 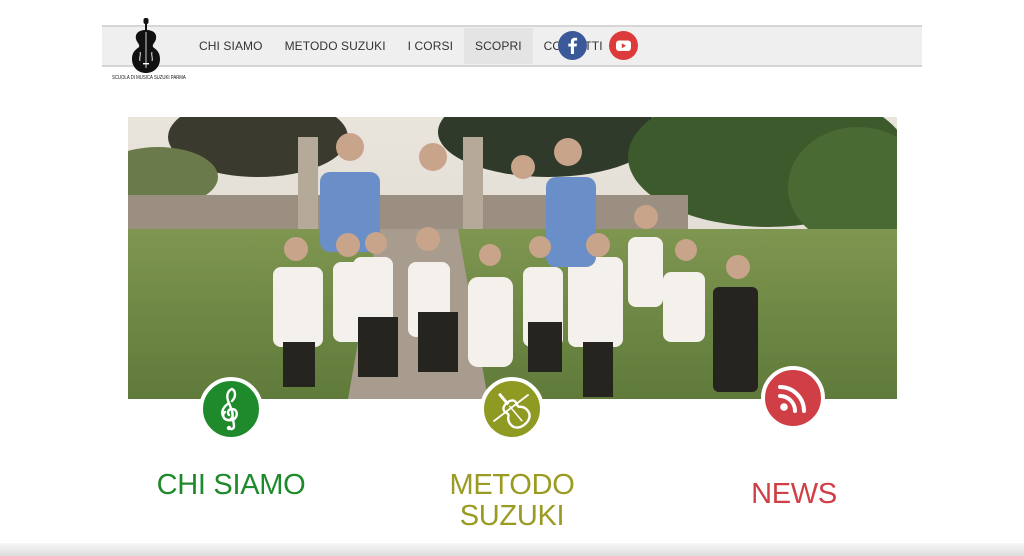 I want to click on rss-icon, so click(x=792, y=399).